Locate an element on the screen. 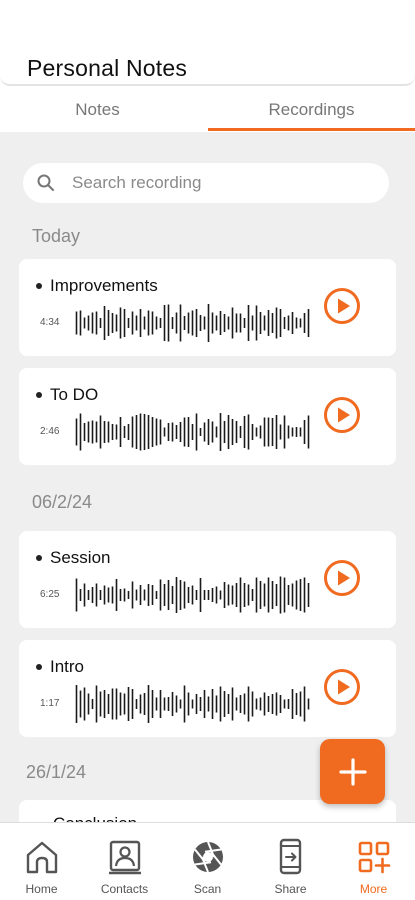  bottom-navigation: Home Contacts Scan Share More is located at coordinates (207, 861).